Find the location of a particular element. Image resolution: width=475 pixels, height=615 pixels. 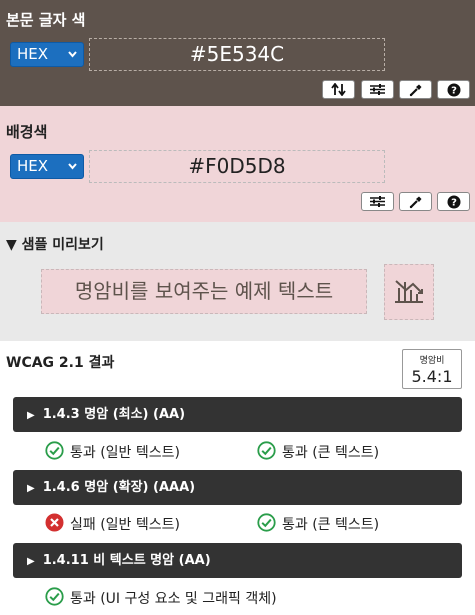

foreground-title: 본문 글자 색 is located at coordinates (46, 20).